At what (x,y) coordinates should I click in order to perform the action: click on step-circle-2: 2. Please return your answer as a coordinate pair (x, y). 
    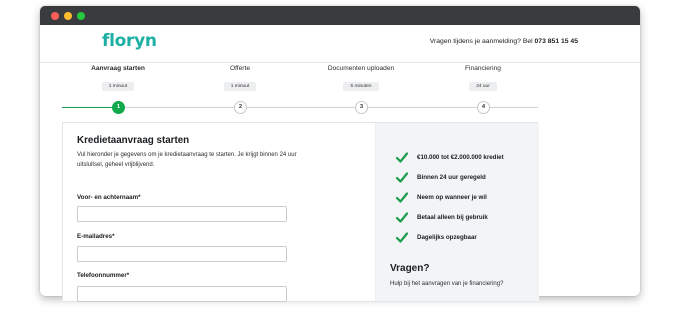
    Looking at the image, I should click on (240, 107).